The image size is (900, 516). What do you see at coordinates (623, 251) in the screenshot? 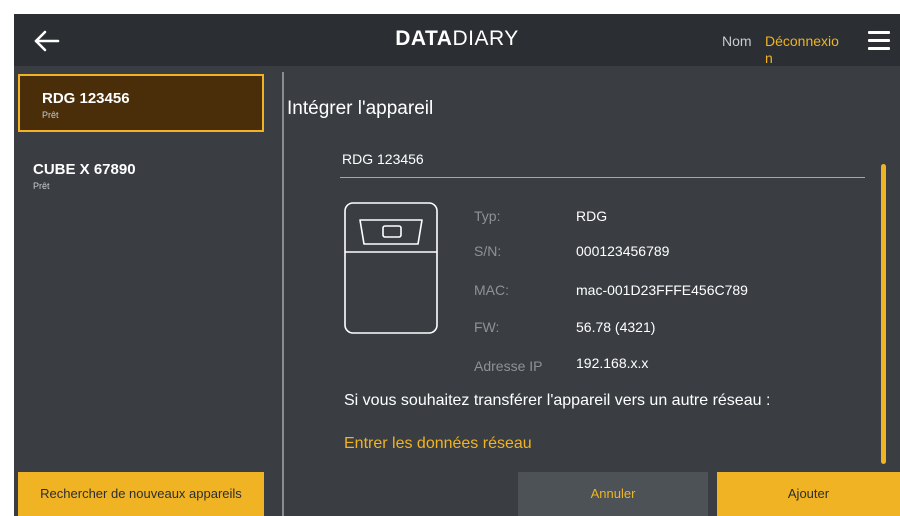
I see `serial-value: 000123456789` at bounding box center [623, 251].